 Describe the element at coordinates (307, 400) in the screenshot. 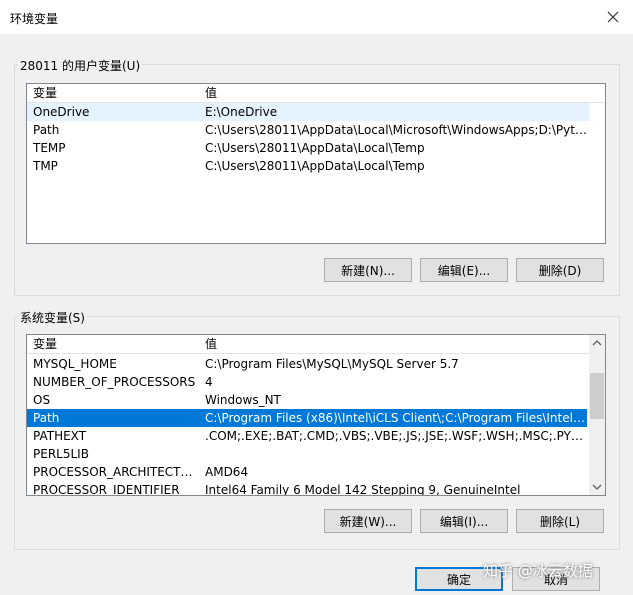

I see `table-row: OS Windows_NT` at that location.